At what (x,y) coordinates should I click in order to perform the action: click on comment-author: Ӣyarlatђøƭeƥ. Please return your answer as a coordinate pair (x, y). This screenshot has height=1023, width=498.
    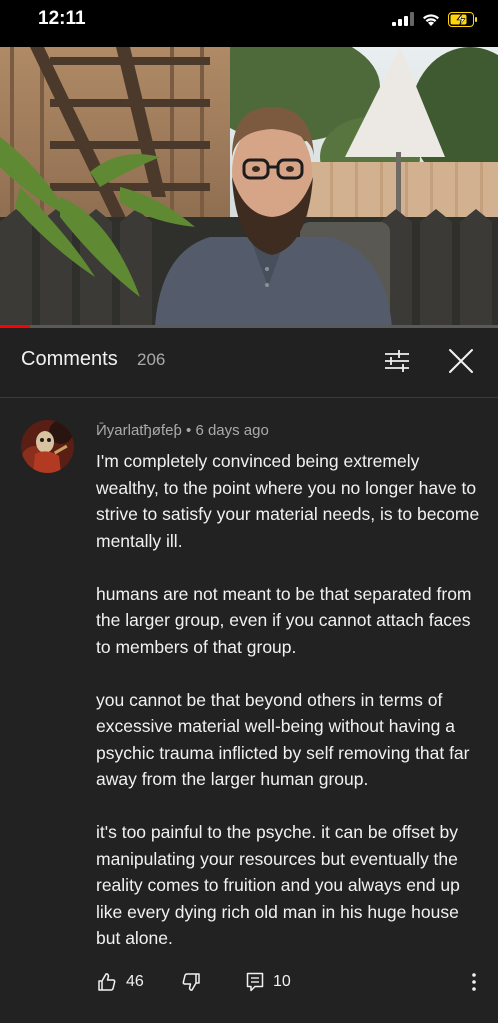
    Looking at the image, I should click on (139, 430).